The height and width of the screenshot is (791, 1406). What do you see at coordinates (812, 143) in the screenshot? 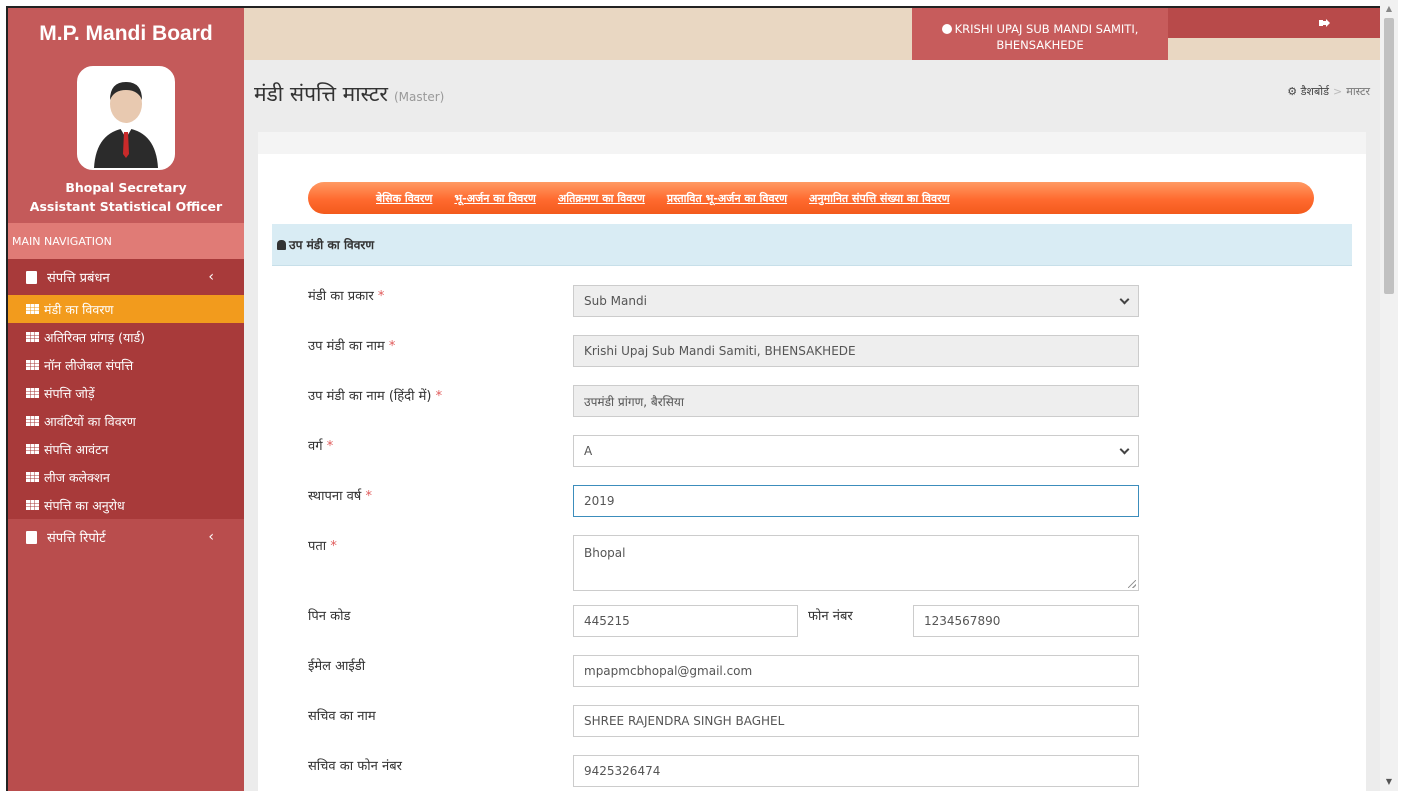
I see `box-header` at bounding box center [812, 143].